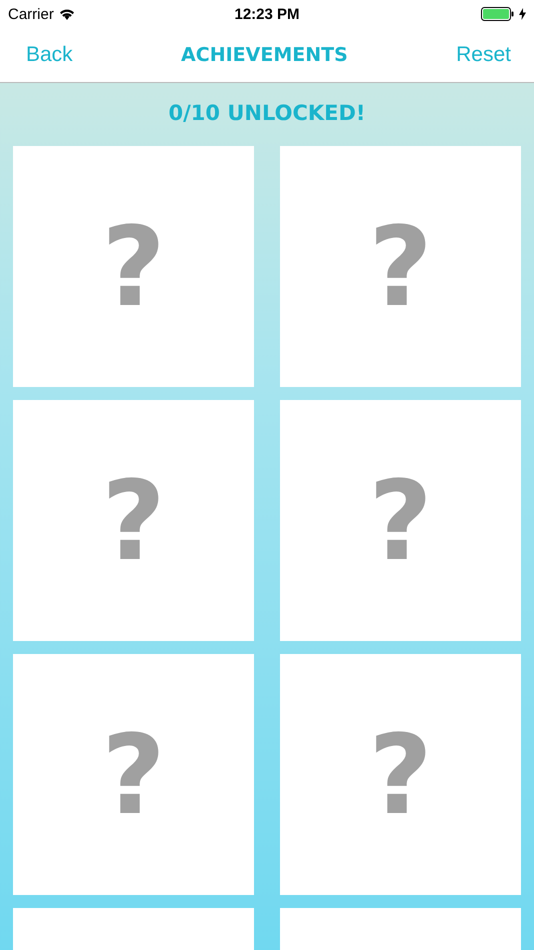 This screenshot has width=534, height=950. What do you see at coordinates (49, 55) in the screenshot?
I see `back-button: Back` at bounding box center [49, 55].